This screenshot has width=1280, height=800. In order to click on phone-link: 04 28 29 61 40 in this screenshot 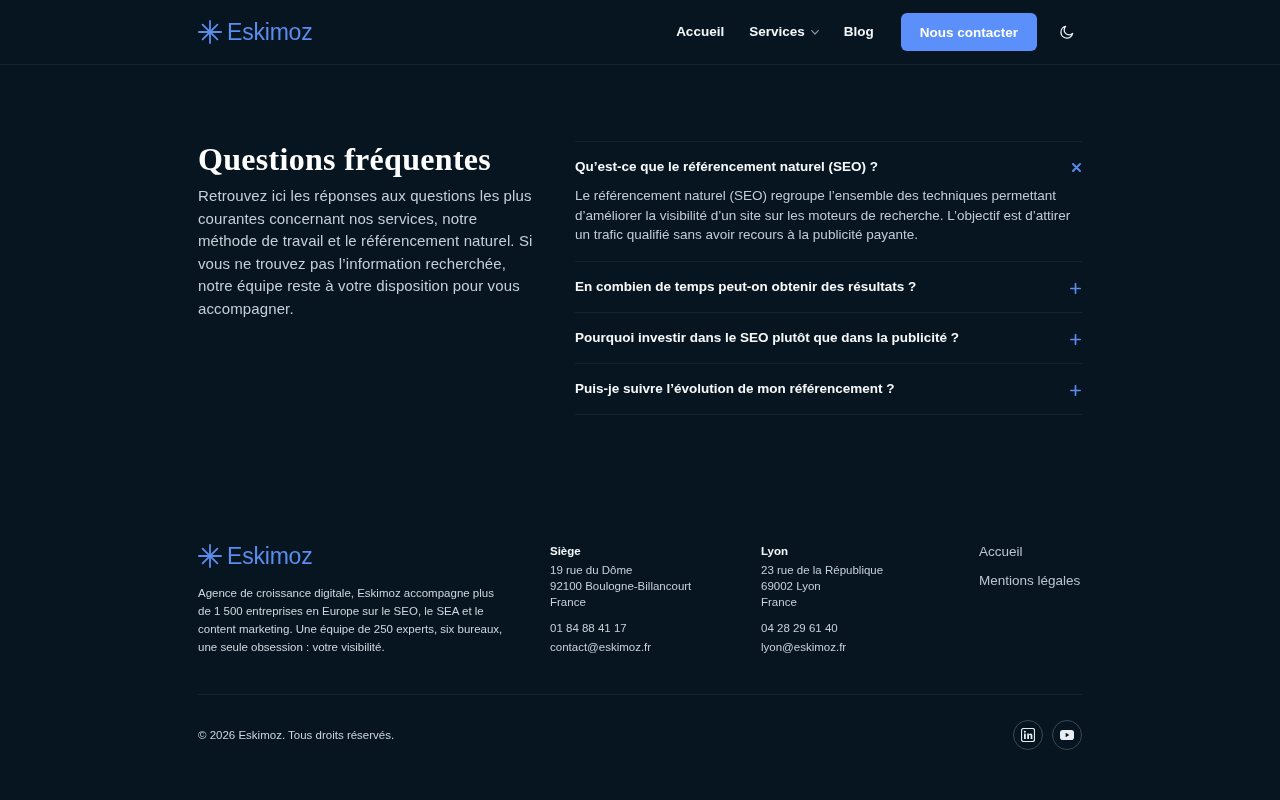, I will do `click(799, 627)`.